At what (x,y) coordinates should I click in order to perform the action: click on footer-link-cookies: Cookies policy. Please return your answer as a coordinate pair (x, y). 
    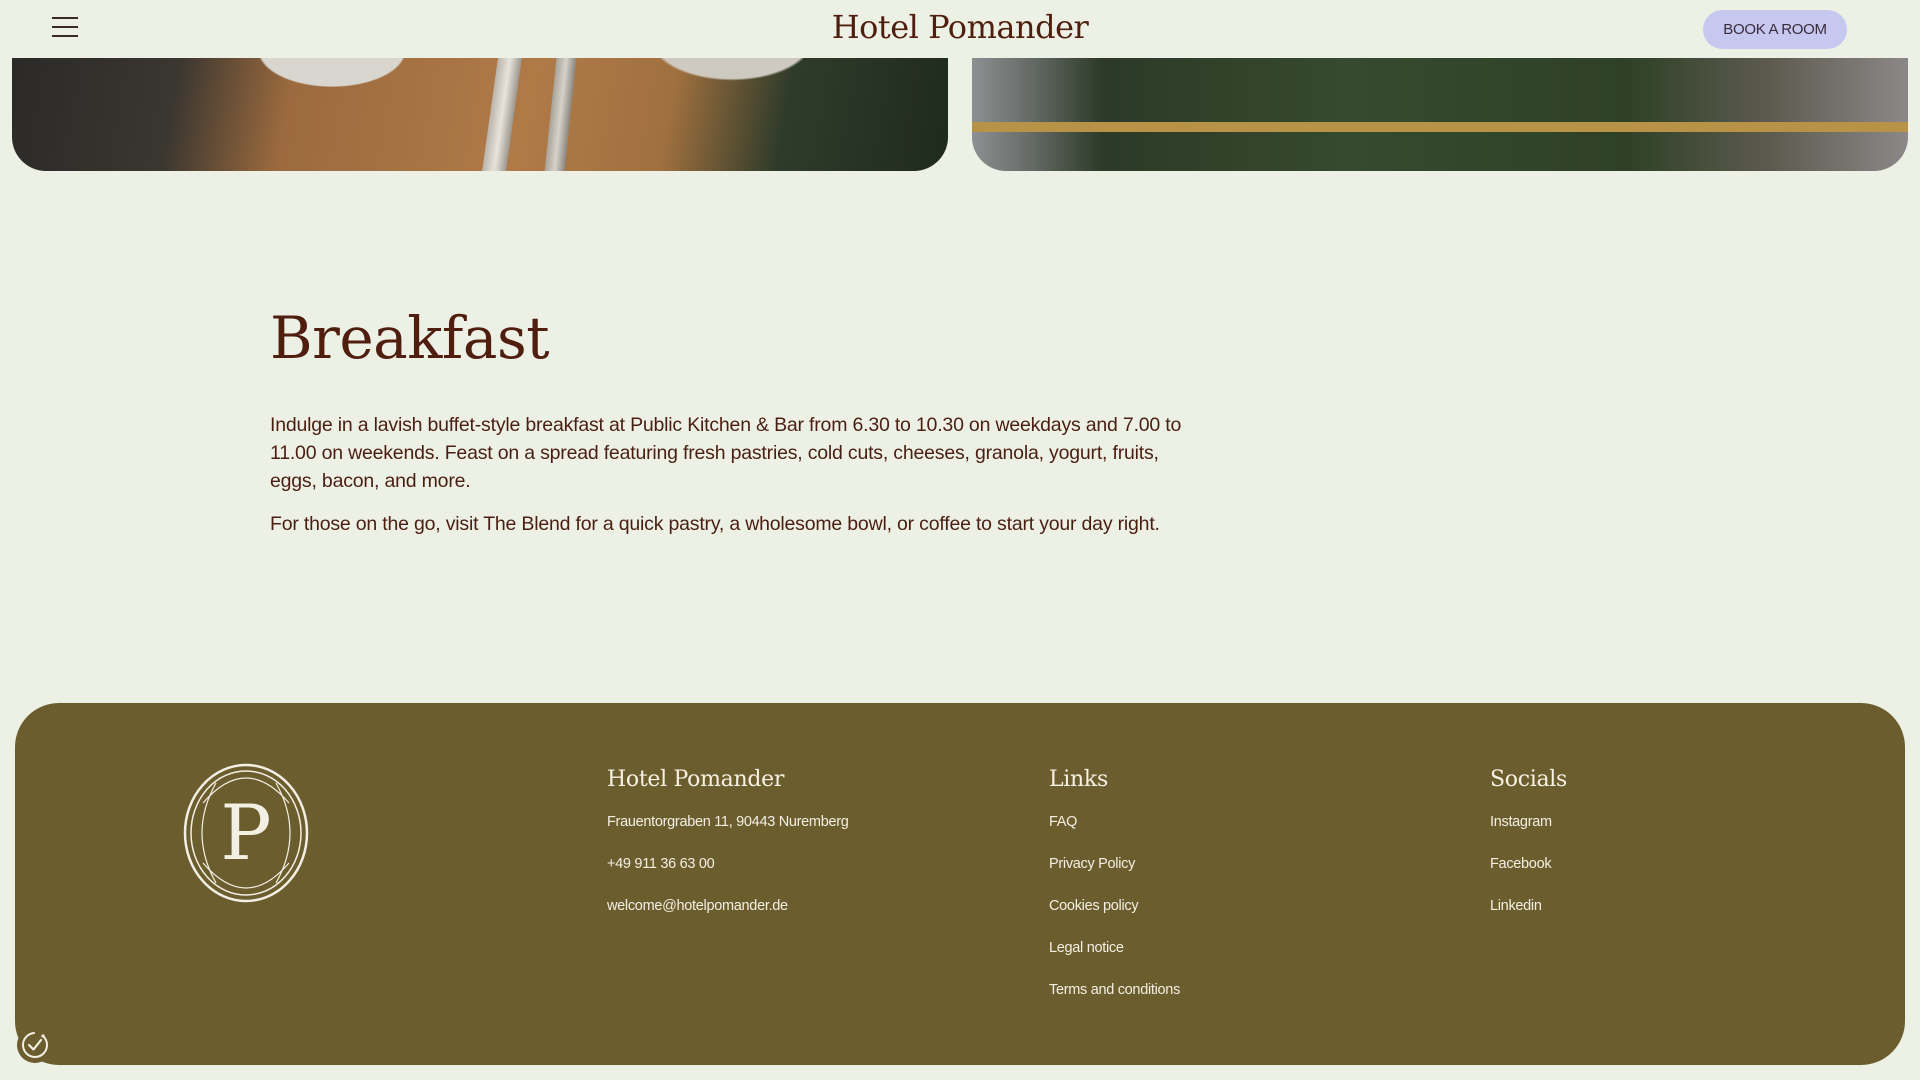
    Looking at the image, I should click on (1114, 917).